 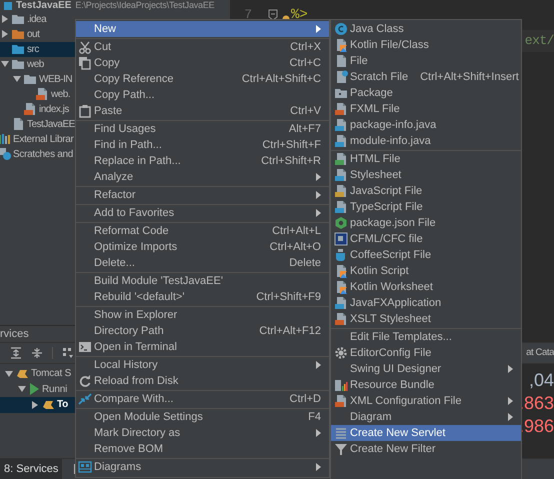 What do you see at coordinates (305, 399) in the screenshot?
I see `shortcut-text: Ctrl+D` at bounding box center [305, 399].